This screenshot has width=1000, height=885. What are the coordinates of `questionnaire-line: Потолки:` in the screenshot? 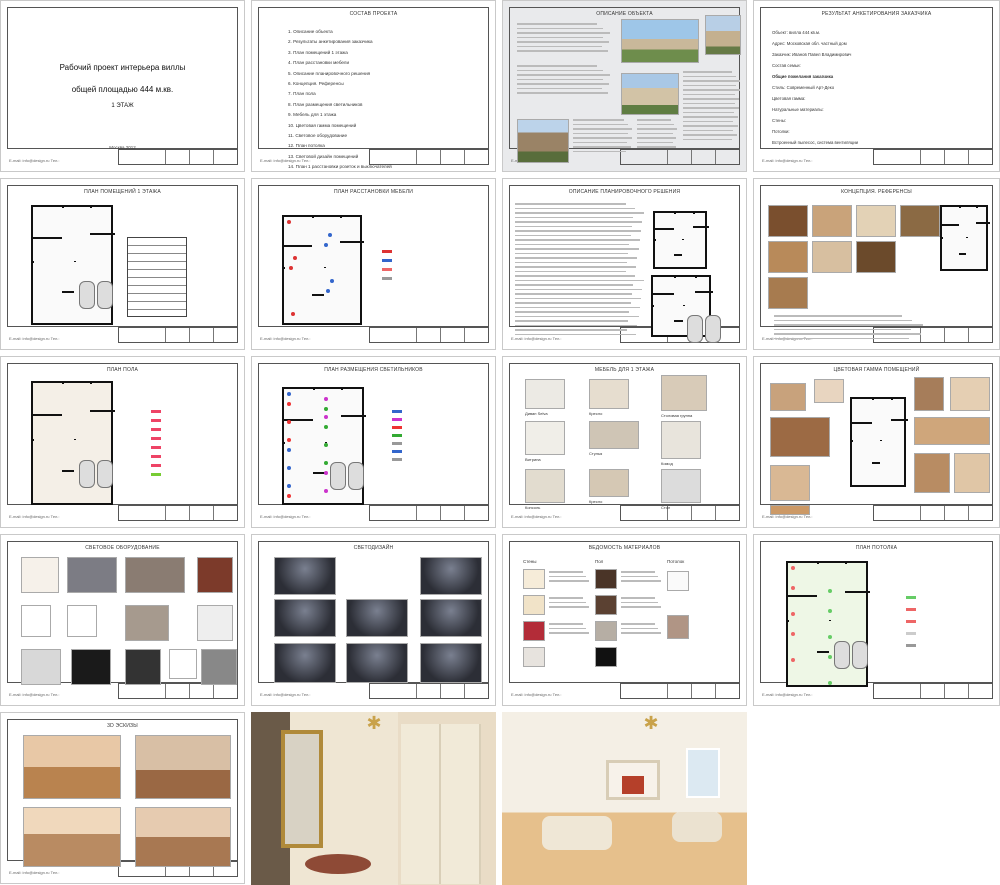 It's located at (781, 131).